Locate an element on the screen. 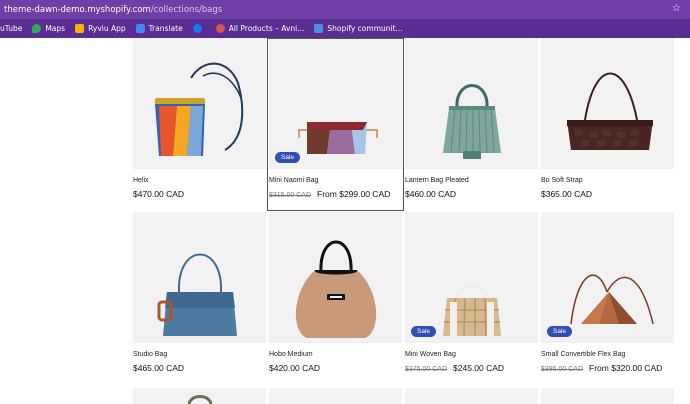 The image size is (690, 404). product-title: Hobo Medium is located at coordinates (291, 354).